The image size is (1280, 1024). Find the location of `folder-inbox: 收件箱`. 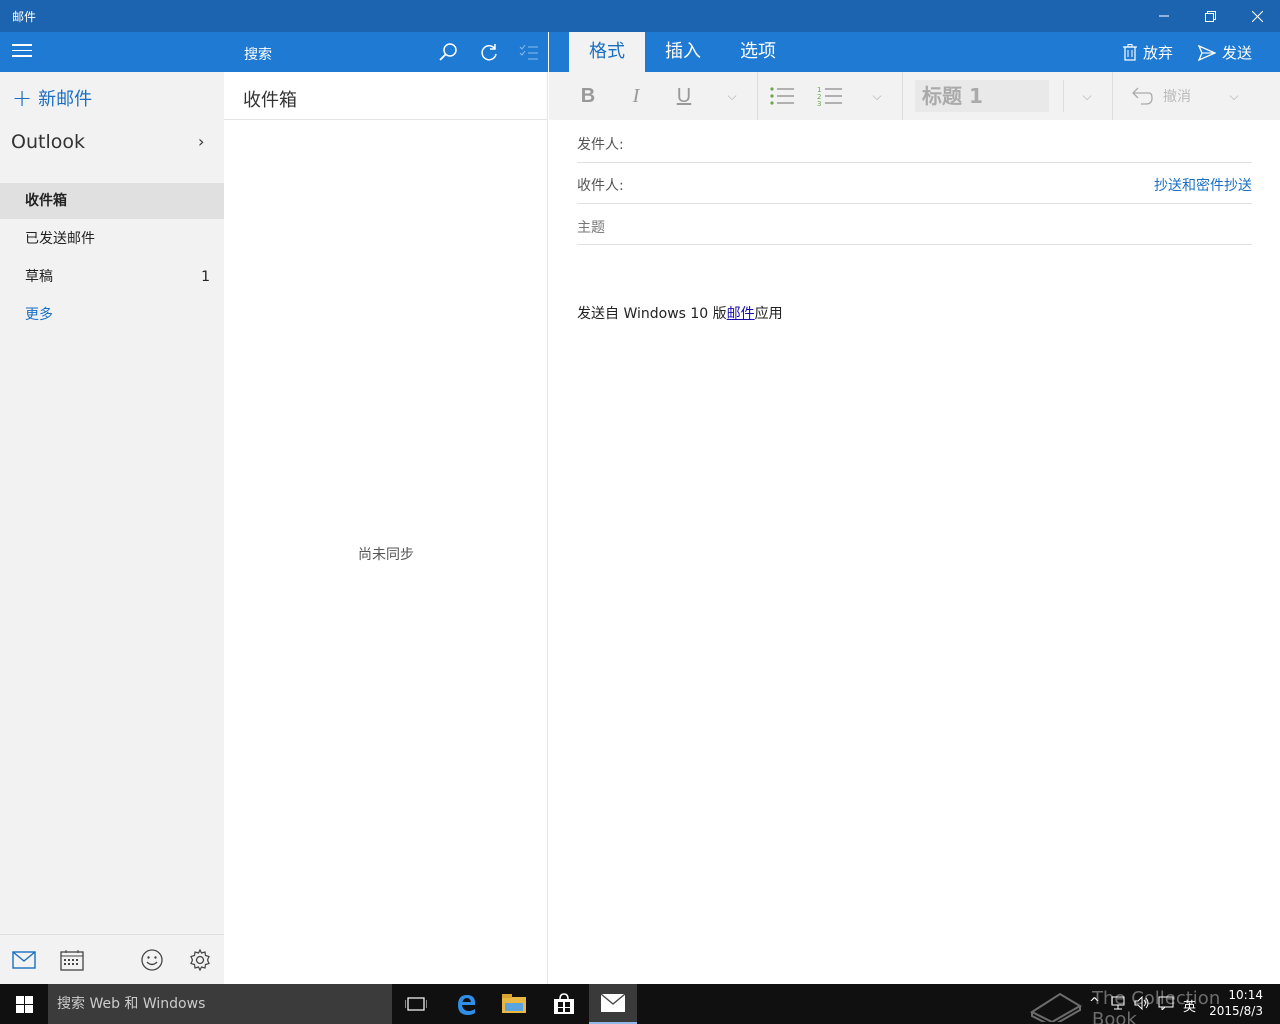

folder-inbox: 收件箱 is located at coordinates (112, 201).